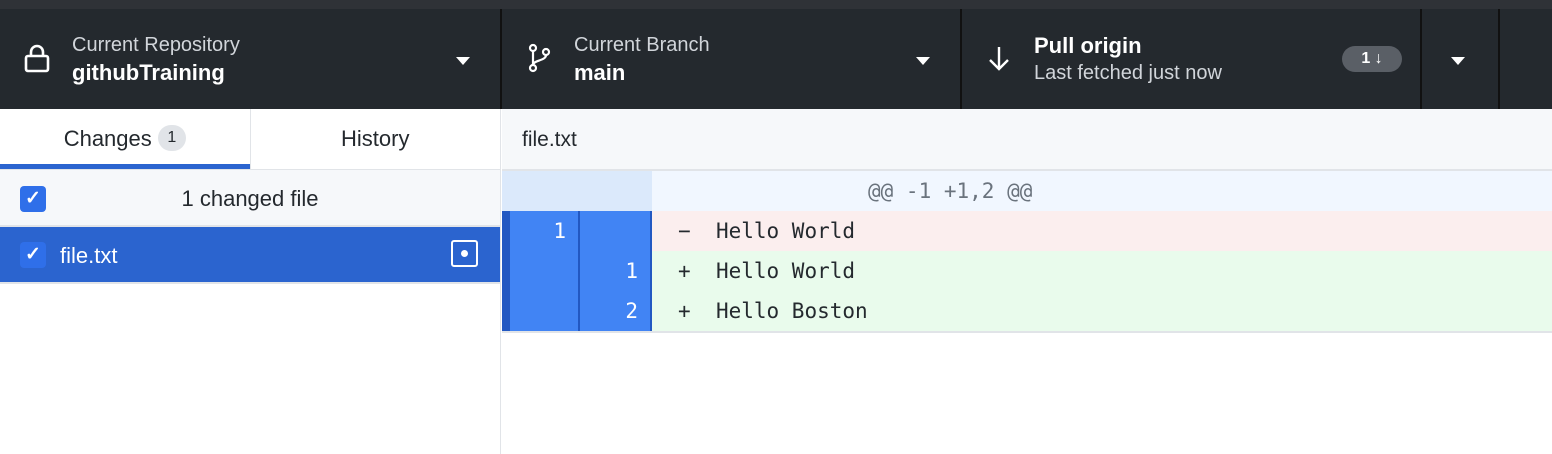 The height and width of the screenshot is (454, 1552). What do you see at coordinates (1027, 311) in the screenshot?
I see `diff-line-added: 2 + Hello Boston` at bounding box center [1027, 311].